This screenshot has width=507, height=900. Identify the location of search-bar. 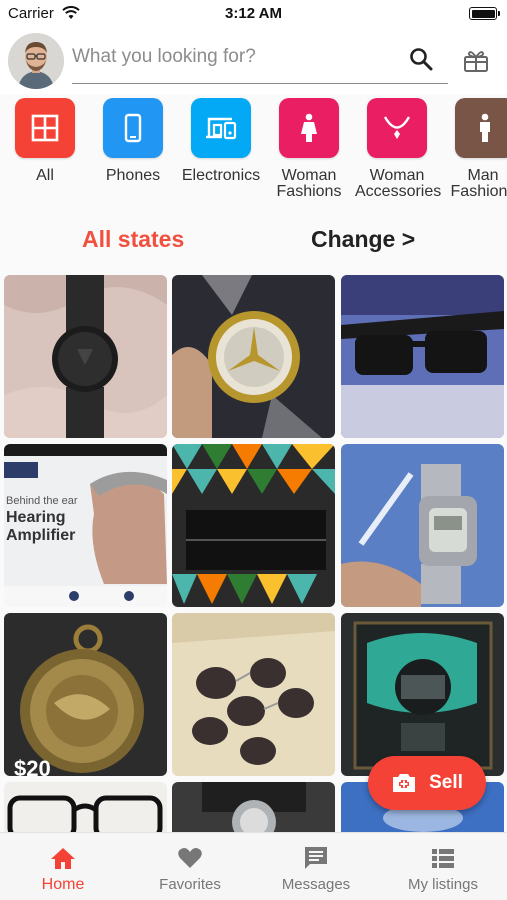
(260, 59).